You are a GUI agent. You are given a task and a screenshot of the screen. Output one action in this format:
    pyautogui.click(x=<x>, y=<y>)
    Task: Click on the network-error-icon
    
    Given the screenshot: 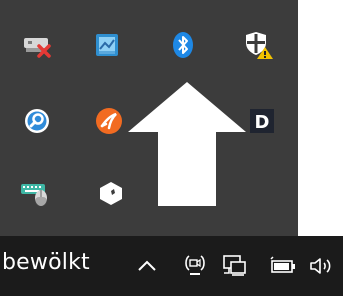 What is the action you would take?
    pyautogui.click(x=37, y=45)
    